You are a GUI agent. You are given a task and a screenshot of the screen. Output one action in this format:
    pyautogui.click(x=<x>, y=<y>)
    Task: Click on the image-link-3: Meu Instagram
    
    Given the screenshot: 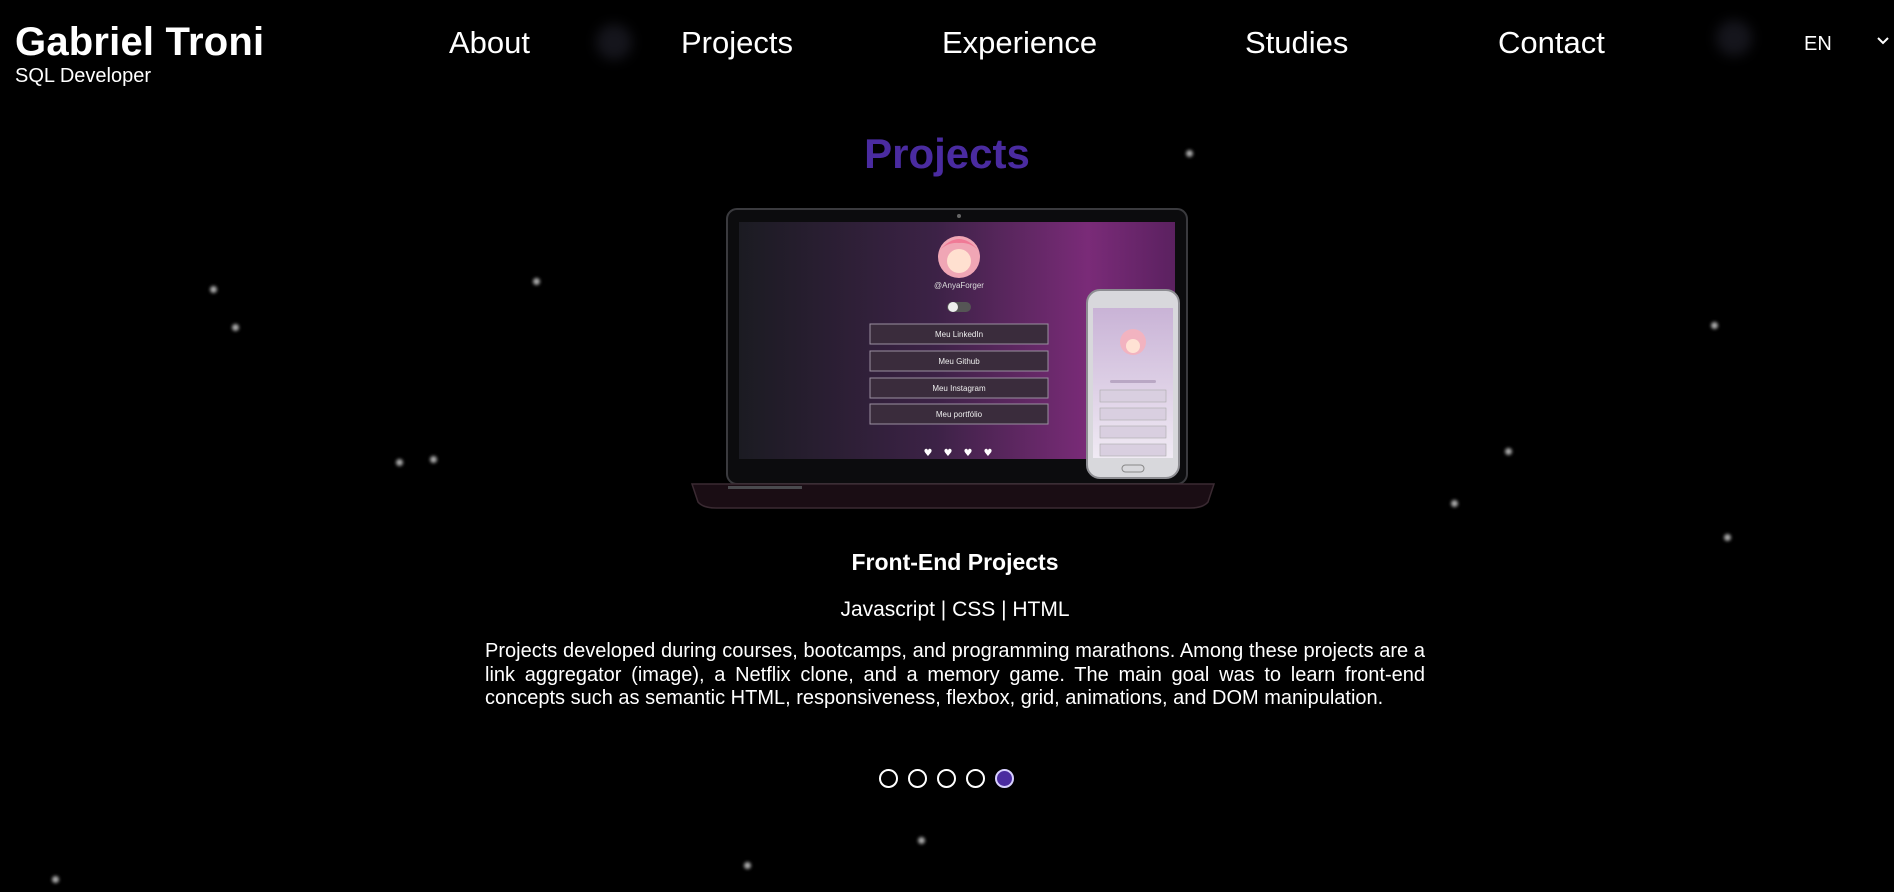 What is the action you would take?
    pyautogui.click(x=959, y=388)
    